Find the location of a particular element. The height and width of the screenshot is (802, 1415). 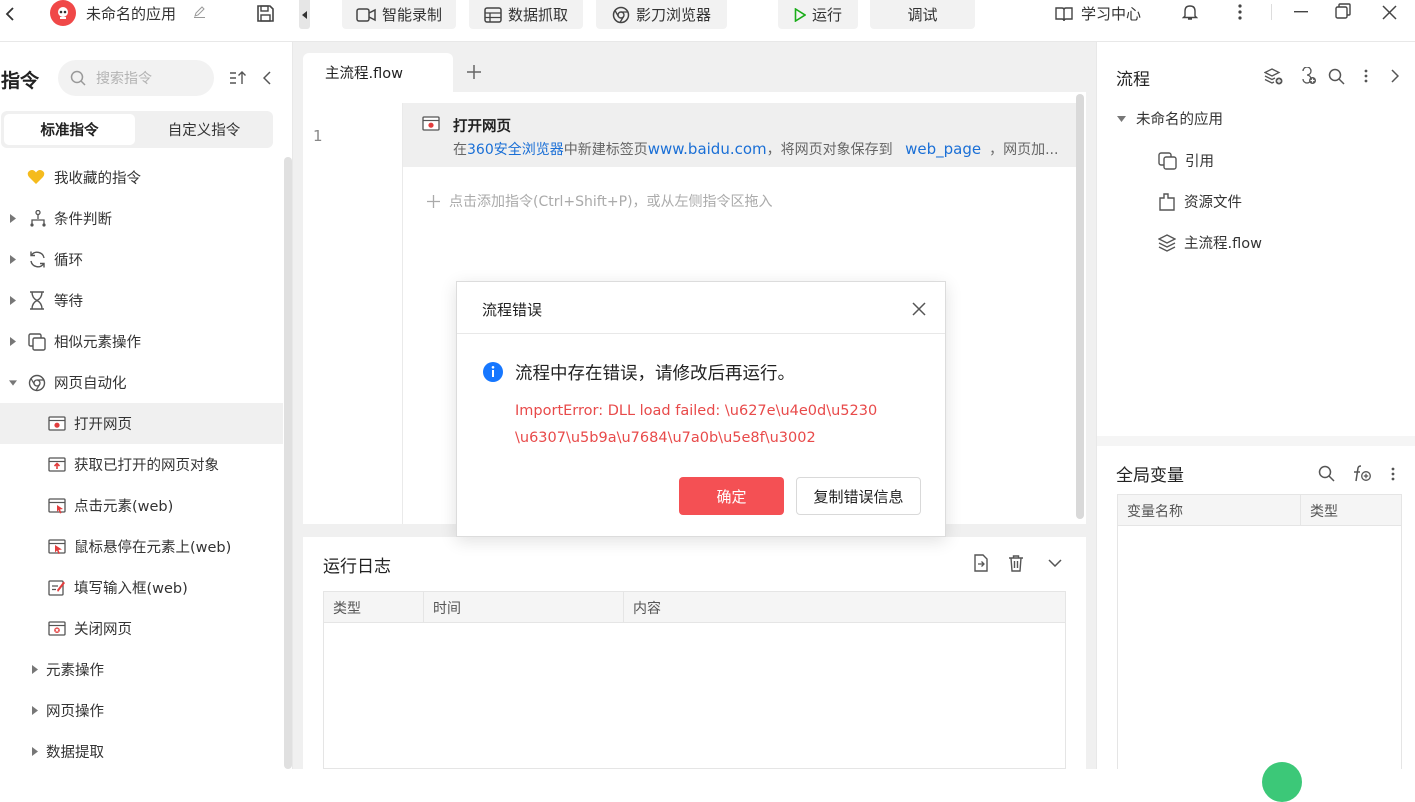

info-icon is located at coordinates (493, 372).